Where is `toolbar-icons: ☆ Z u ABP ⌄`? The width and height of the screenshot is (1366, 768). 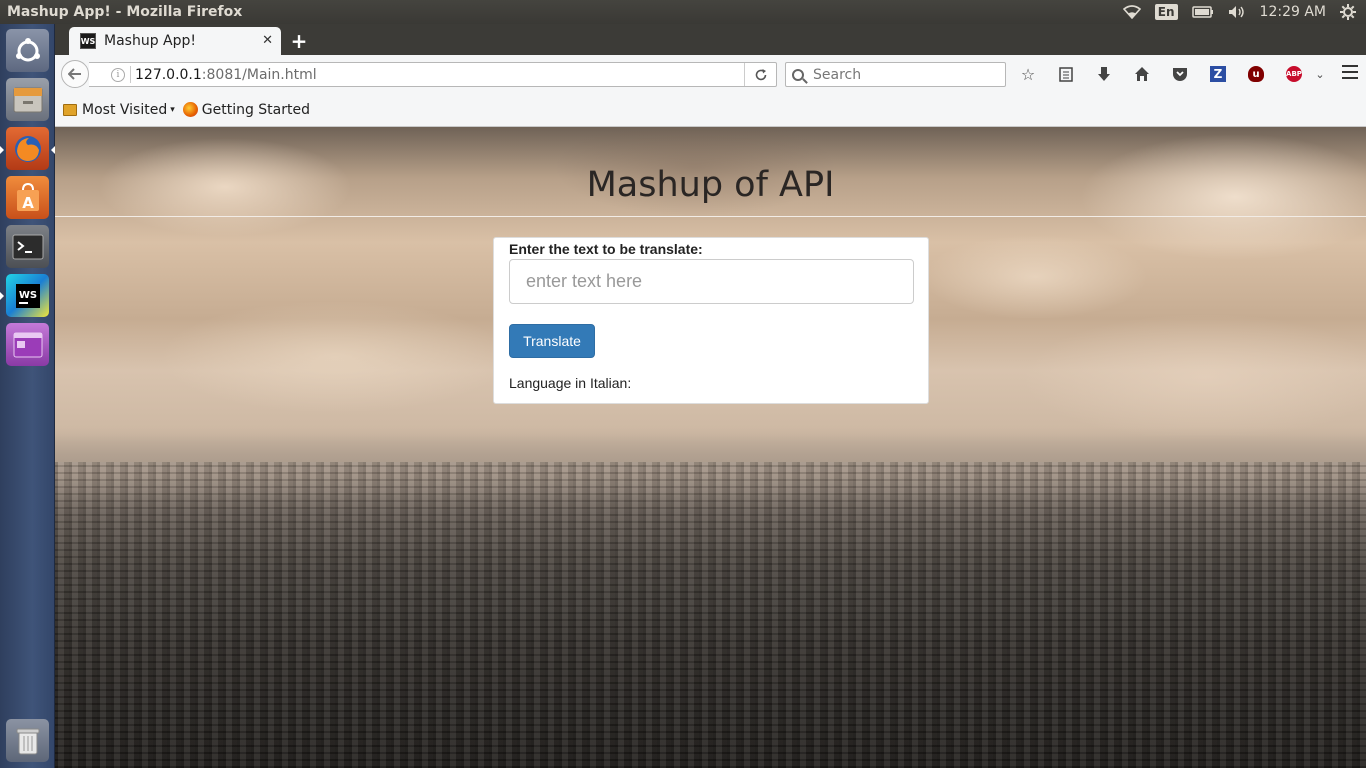 toolbar-icons: ☆ Z u ABP ⌄ is located at coordinates (1182, 74).